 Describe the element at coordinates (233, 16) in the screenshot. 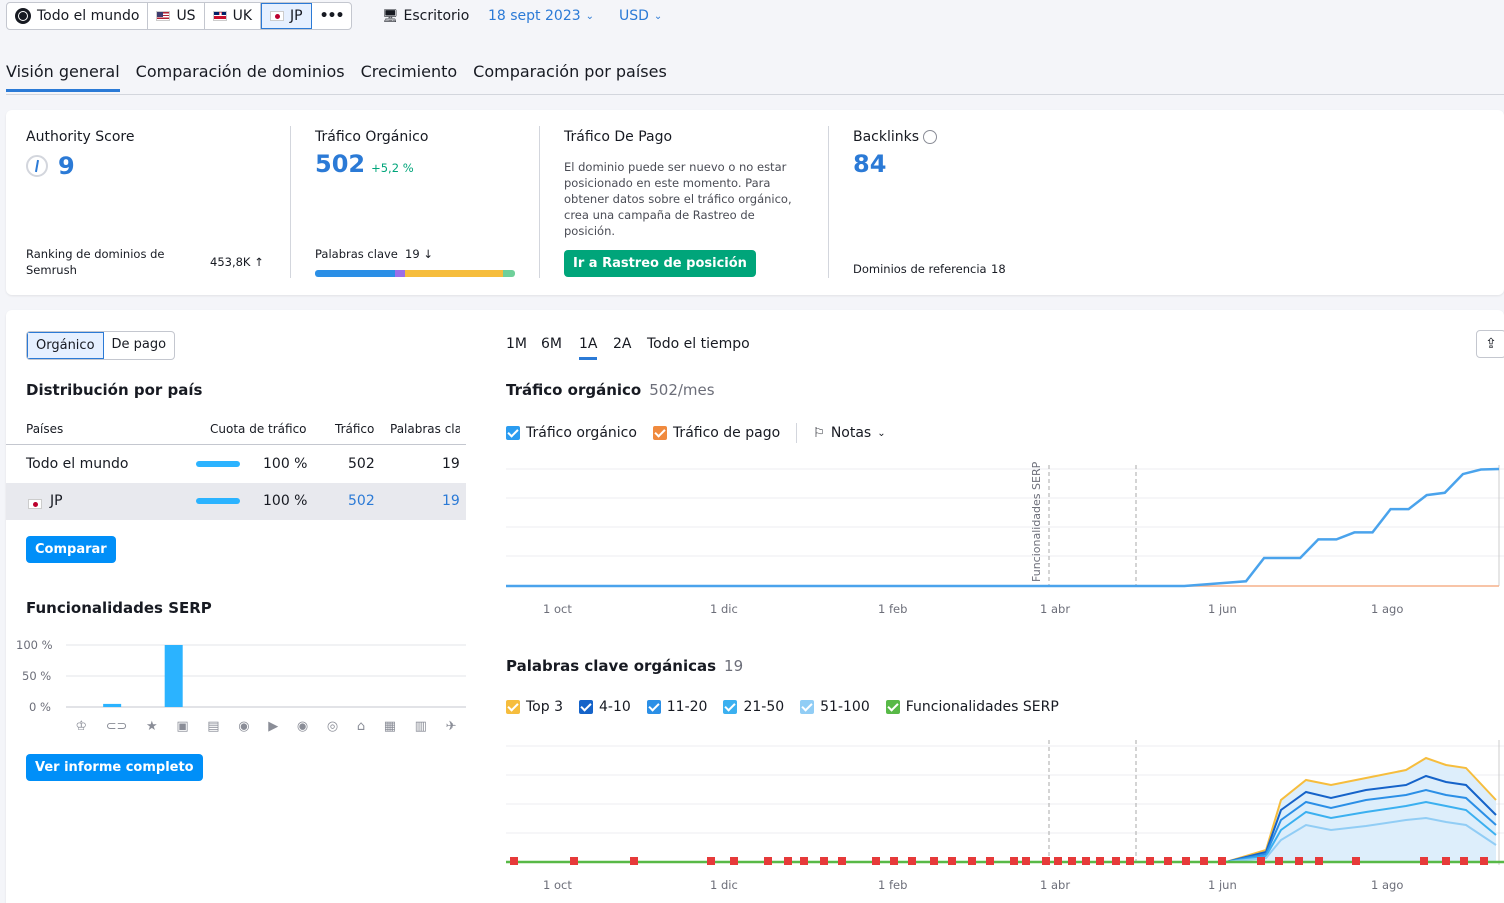

I see `region-uk: UK` at that location.